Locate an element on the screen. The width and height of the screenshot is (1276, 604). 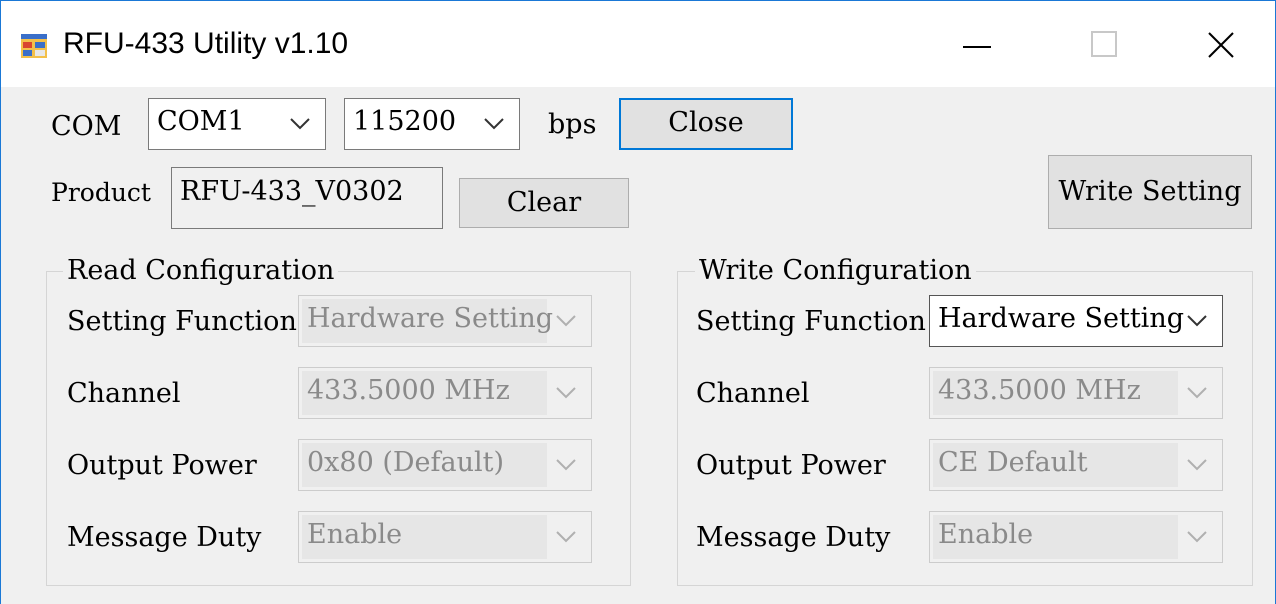
write-channel-select: 433.5000 MHz is located at coordinates (1076, 393).